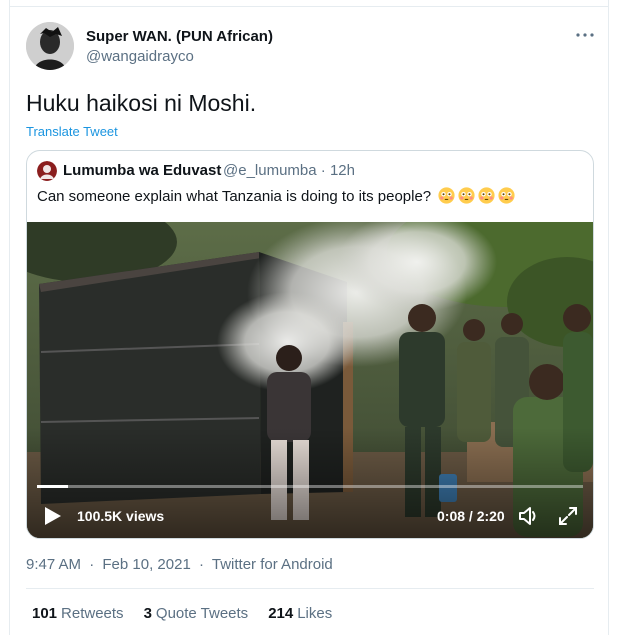 The width and height of the screenshot is (618, 635). Describe the element at coordinates (47, 171) in the screenshot. I see `quoted-author-avatar` at that location.